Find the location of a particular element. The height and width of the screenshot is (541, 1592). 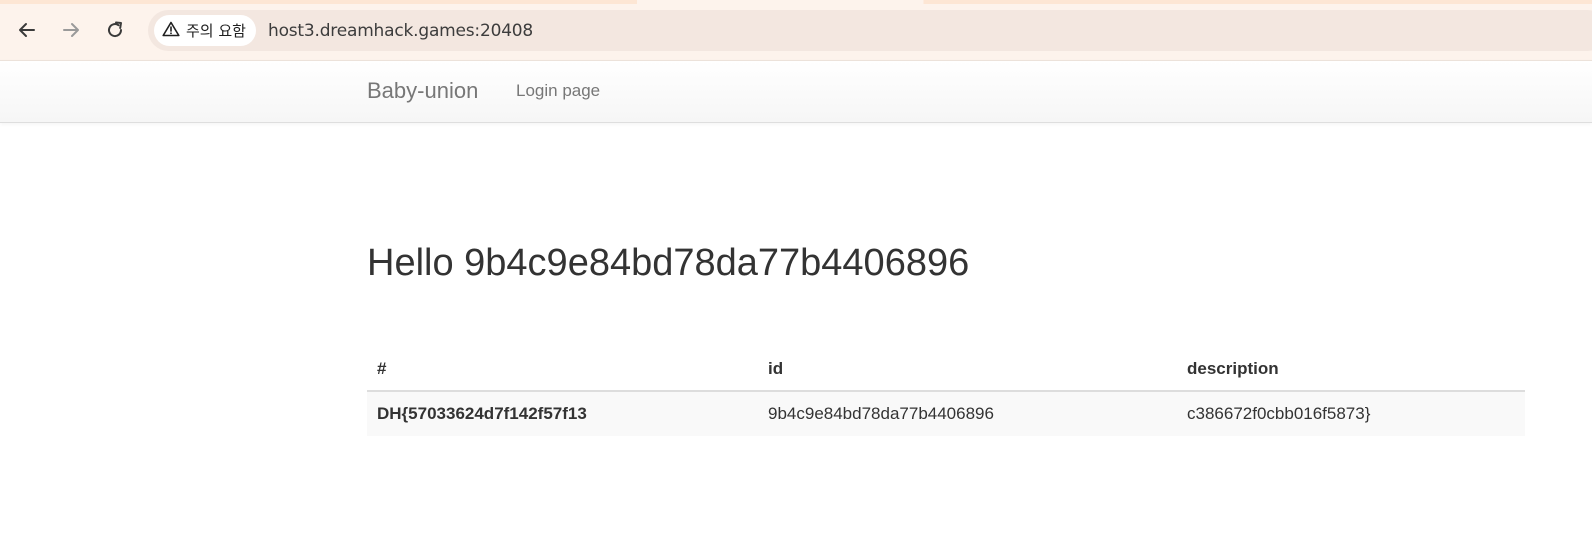

arrow-right-icon is located at coordinates (71, 30).